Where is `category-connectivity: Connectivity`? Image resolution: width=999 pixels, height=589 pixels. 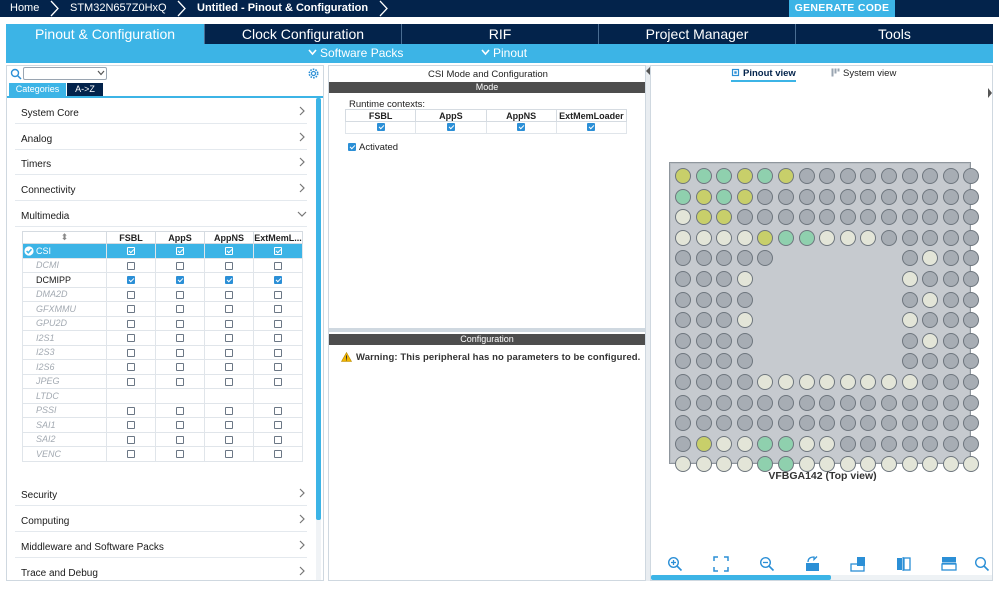
category-connectivity: Connectivity is located at coordinates (161, 190).